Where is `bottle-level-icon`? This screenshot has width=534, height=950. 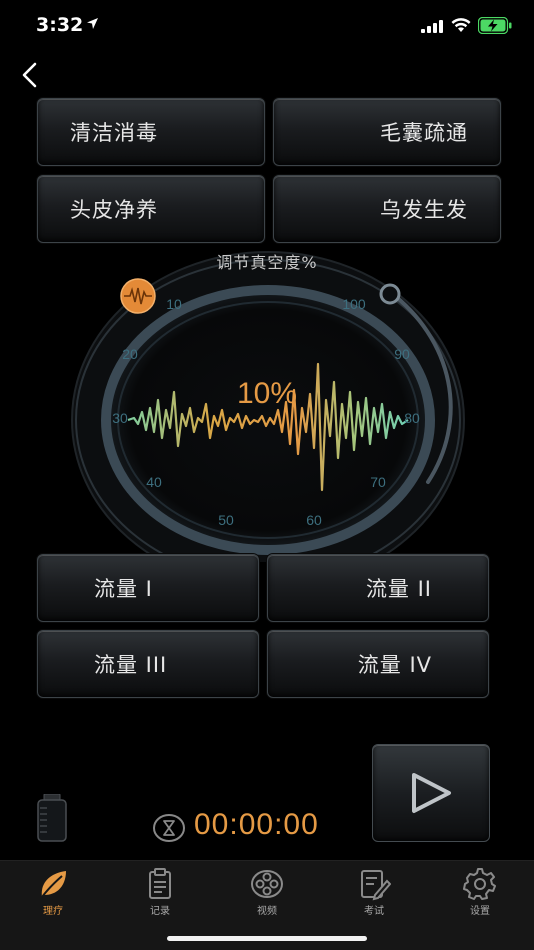
bottle-level-icon is located at coordinates (52, 818).